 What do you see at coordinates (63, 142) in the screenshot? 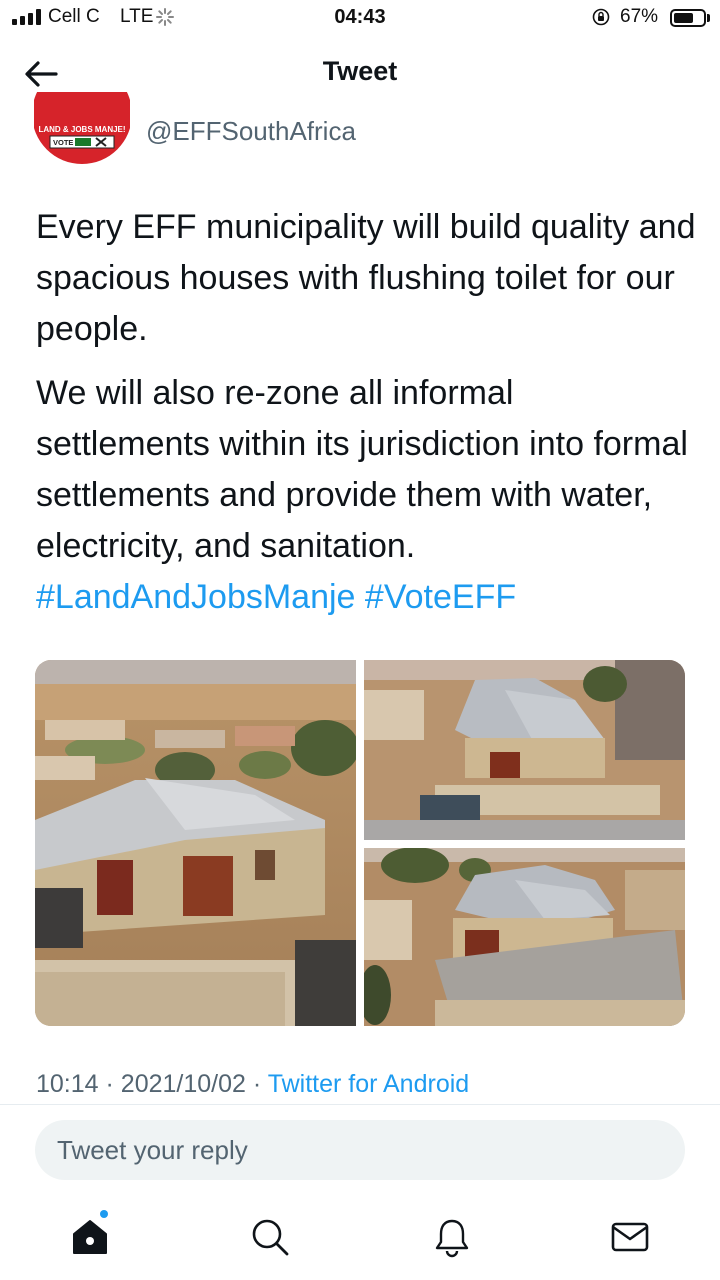
I see `avatar-vote-text: VOTE` at bounding box center [63, 142].